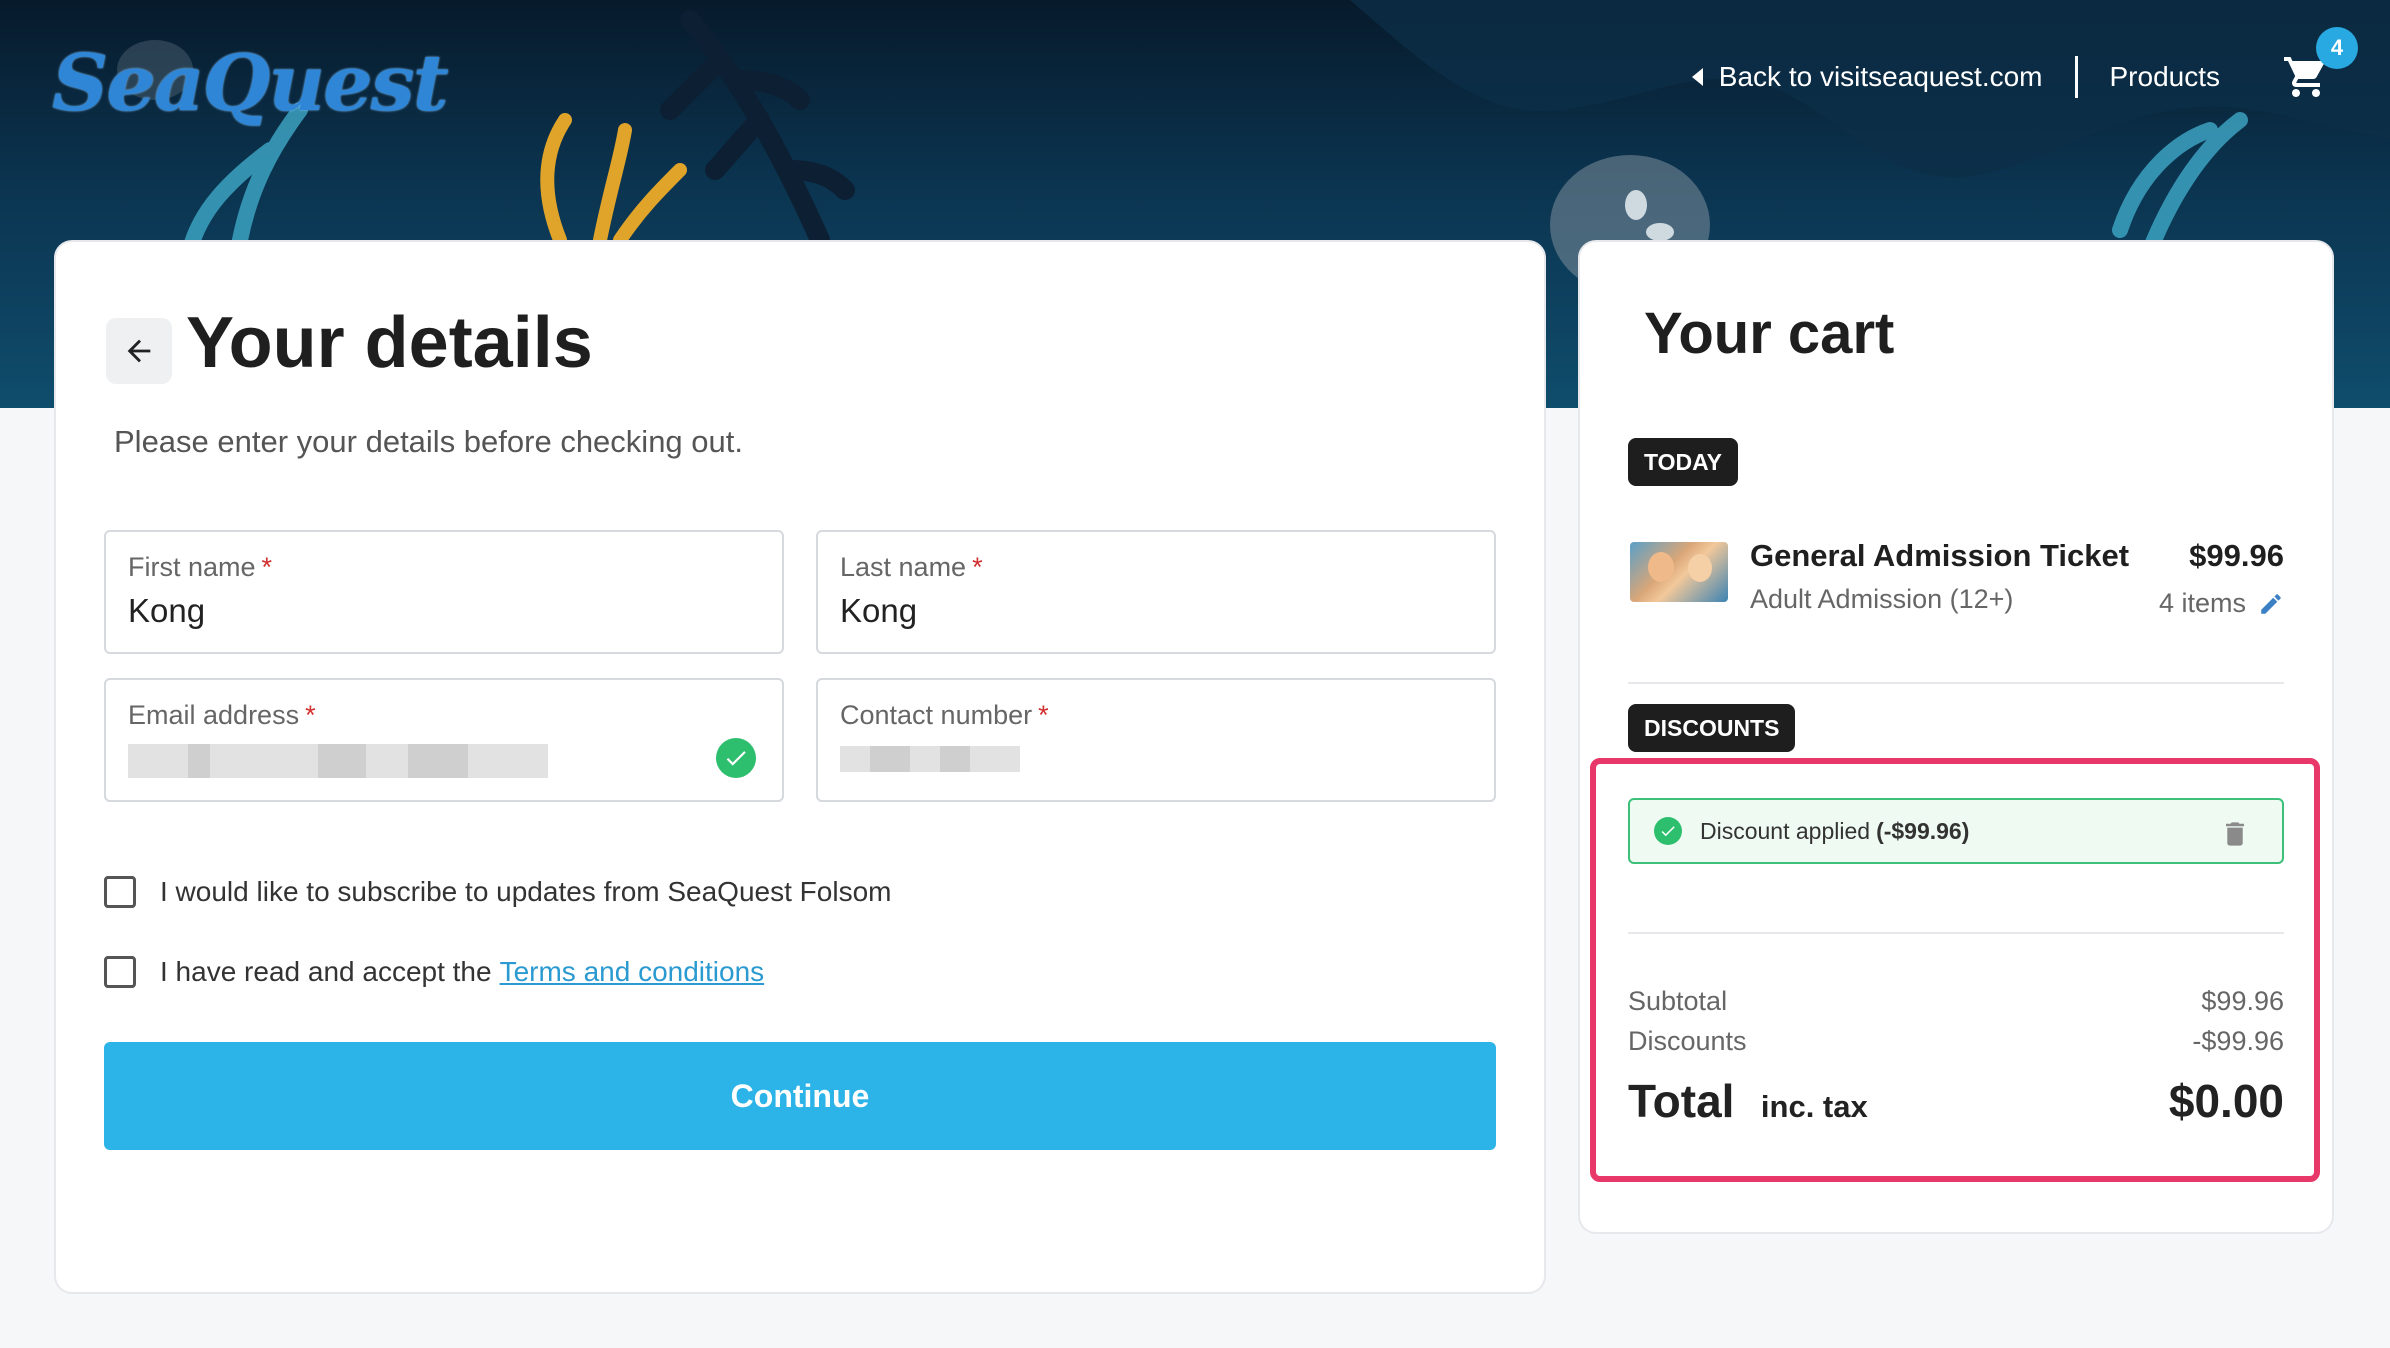 Image resolution: width=2390 pixels, height=1348 pixels. What do you see at coordinates (120, 892) in the screenshot?
I see `subscribe-checkbox` at bounding box center [120, 892].